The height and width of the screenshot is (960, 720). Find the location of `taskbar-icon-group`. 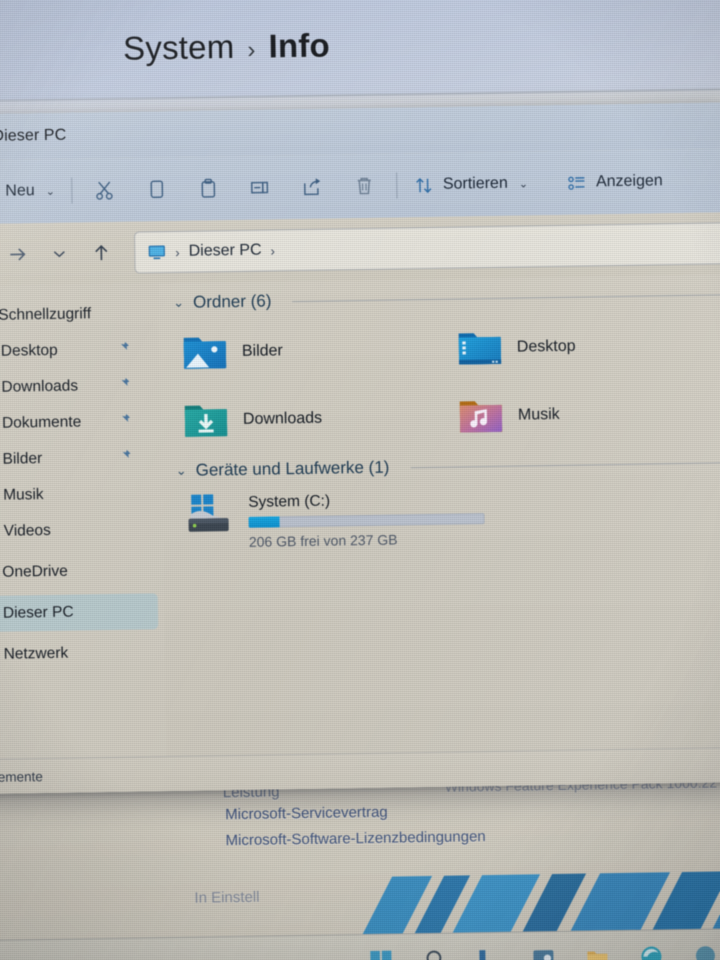

taskbar-icon-group is located at coordinates (543, 952).